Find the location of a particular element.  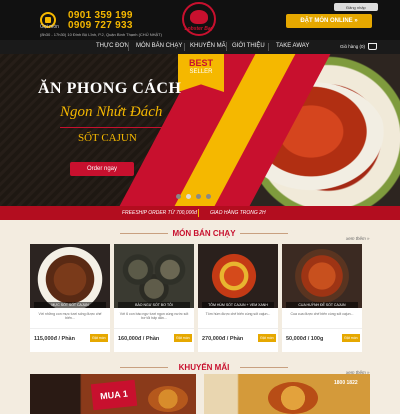

cart-link: Giỏ hàng (0) is located at coordinates (352, 46).